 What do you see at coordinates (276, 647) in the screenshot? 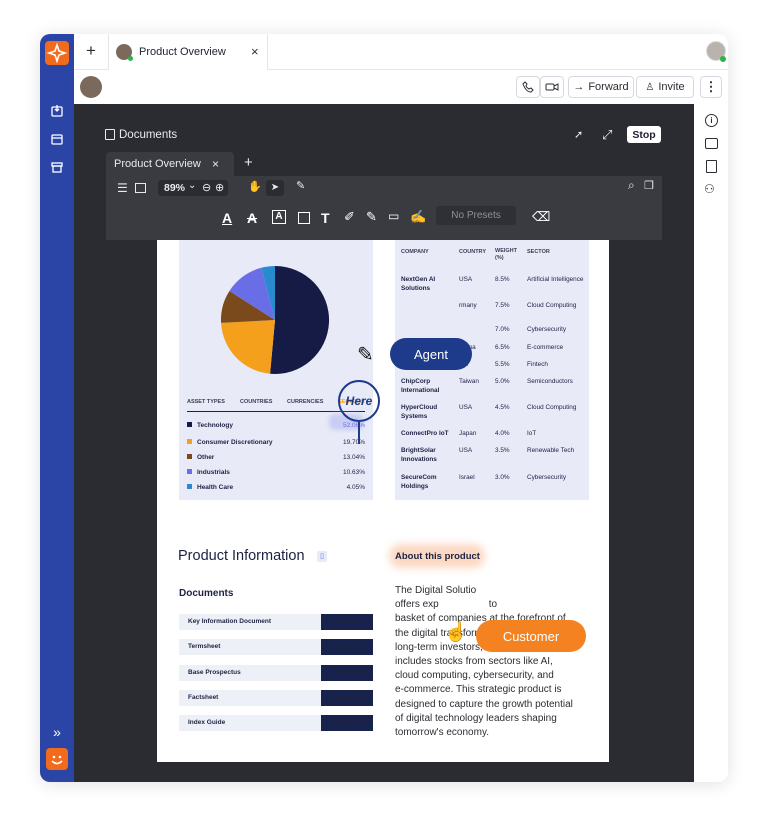
I see `document-row: Termsheet Download` at bounding box center [276, 647].